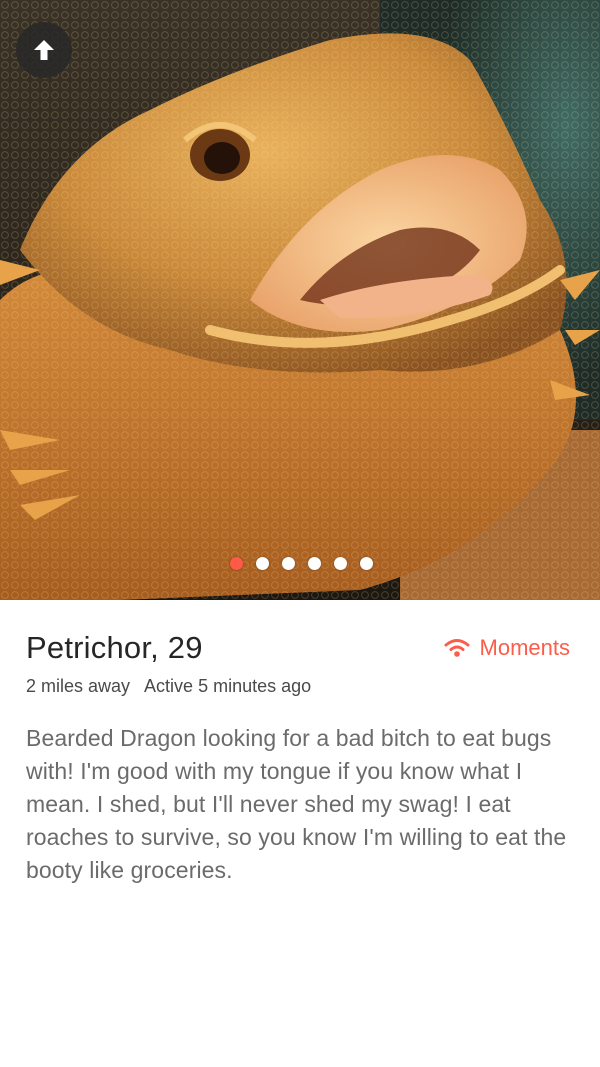 The image size is (600, 1067). Describe the element at coordinates (228, 686) in the screenshot. I see `activity-text: Active 5 minutes ago` at that location.